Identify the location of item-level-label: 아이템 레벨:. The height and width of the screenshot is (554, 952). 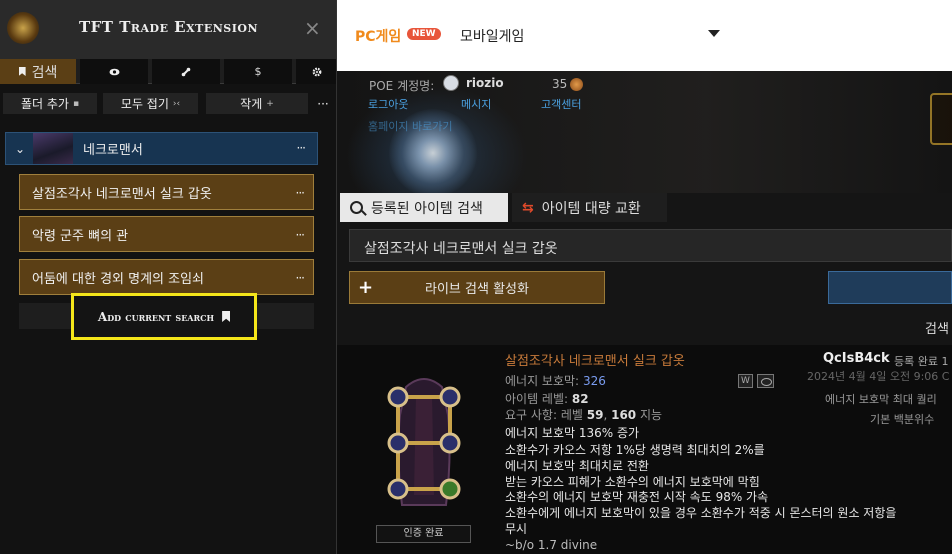
(537, 399).